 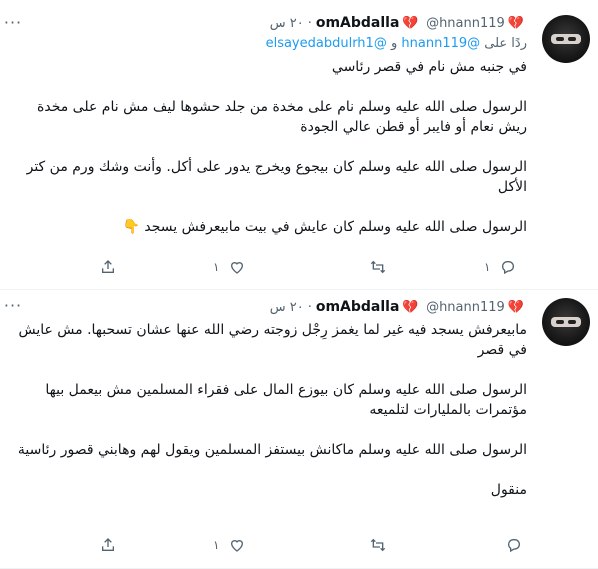 I want to click on tweet-actions: ١, so click(x=299, y=545).